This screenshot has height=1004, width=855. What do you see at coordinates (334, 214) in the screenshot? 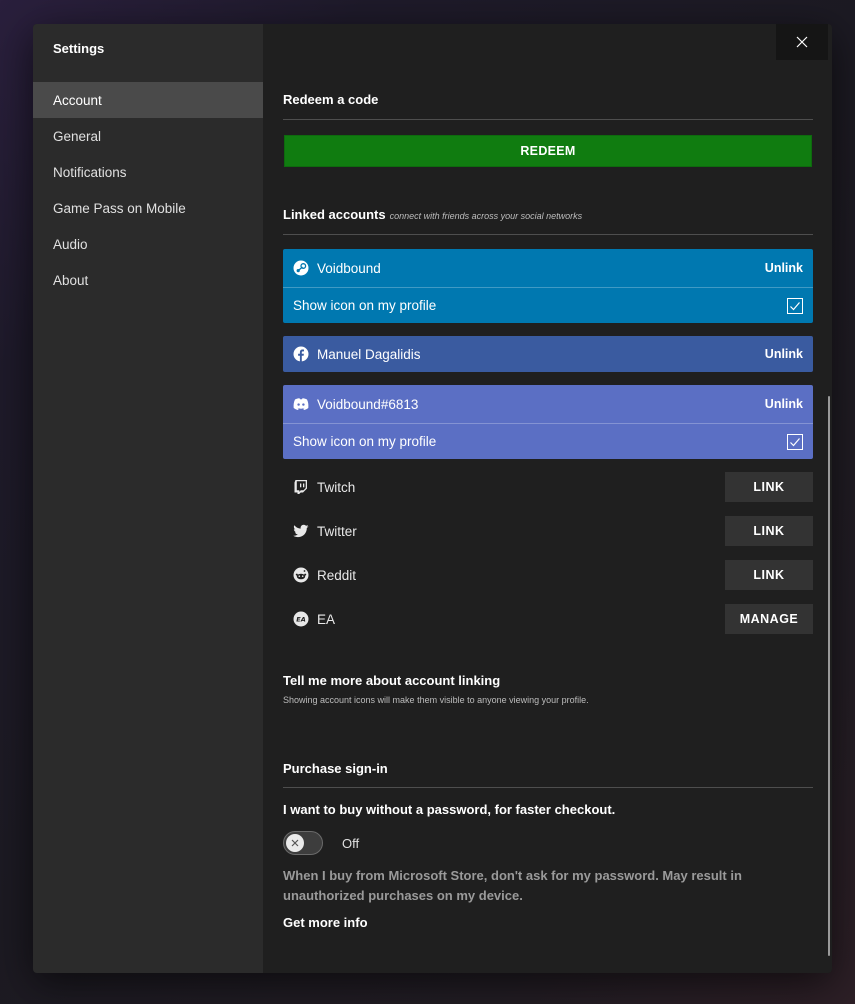
I see `linked-accounts-heading: Linked accounts` at bounding box center [334, 214].